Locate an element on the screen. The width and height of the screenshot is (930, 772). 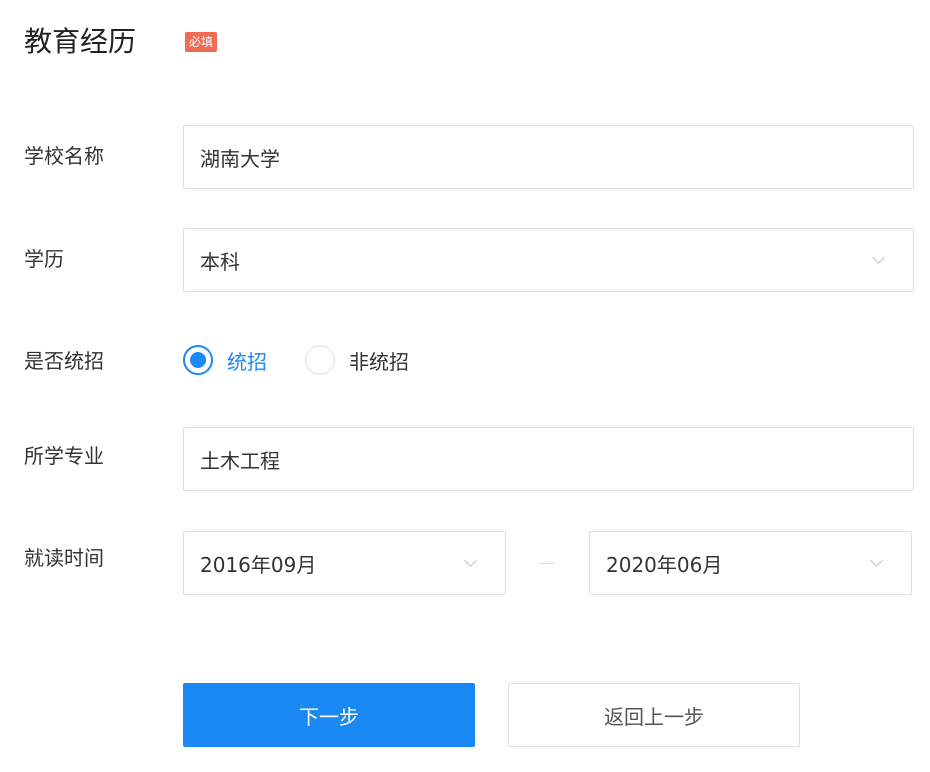
date-range-separator is located at coordinates (547, 563).